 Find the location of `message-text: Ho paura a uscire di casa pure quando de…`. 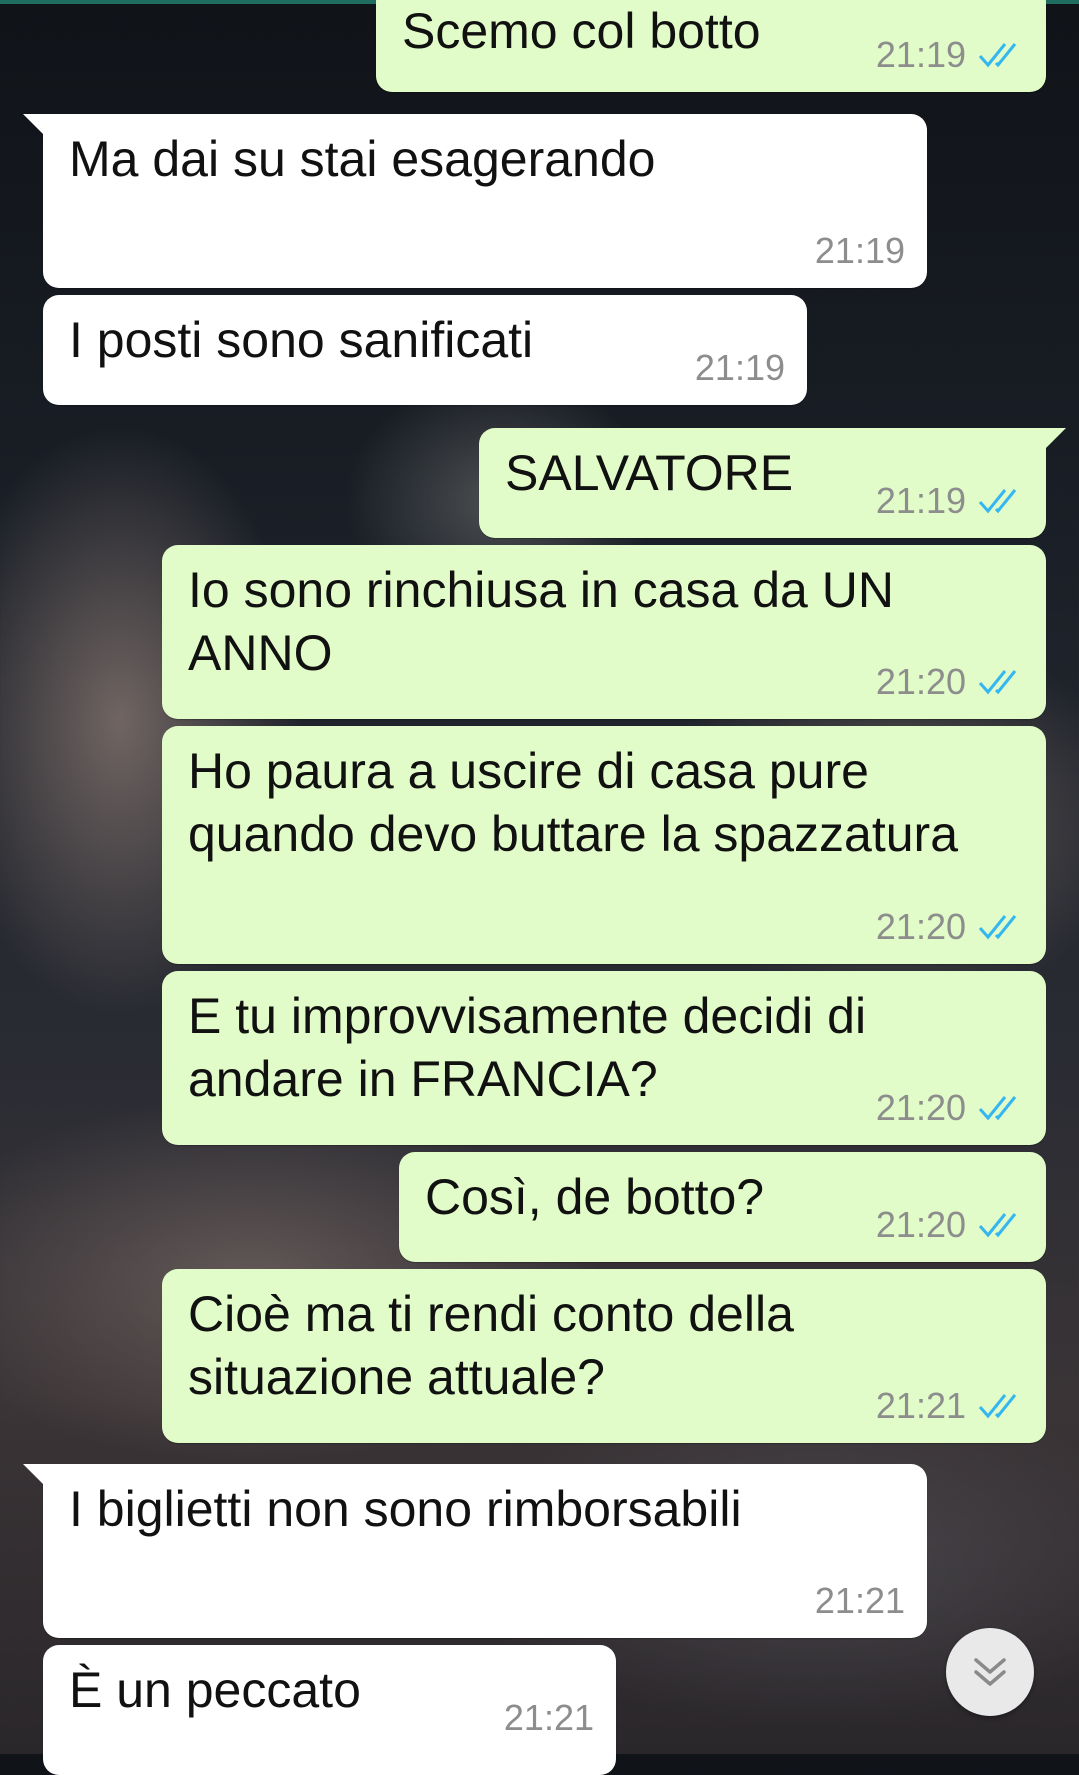

message-text: Ho paura a uscire di casa pure quando de… is located at coordinates (573, 802).